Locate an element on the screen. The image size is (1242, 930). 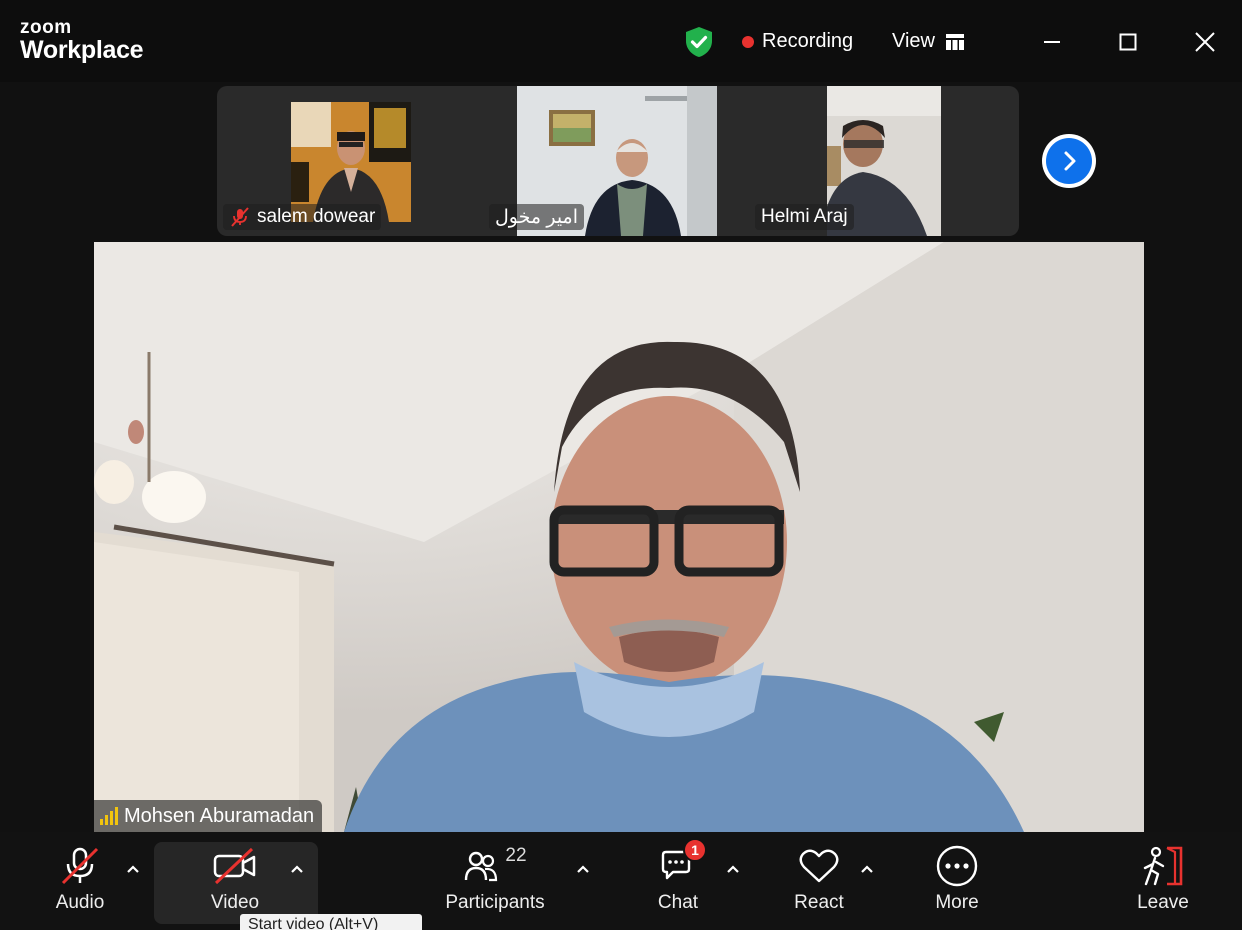
participant-name: Helmi Araj is located at coordinates (804, 216).